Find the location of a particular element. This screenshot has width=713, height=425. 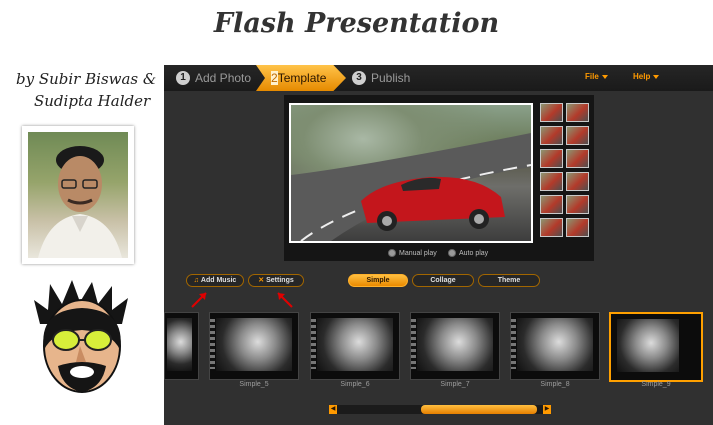

music-icon: ♫ is located at coordinates (196, 280).